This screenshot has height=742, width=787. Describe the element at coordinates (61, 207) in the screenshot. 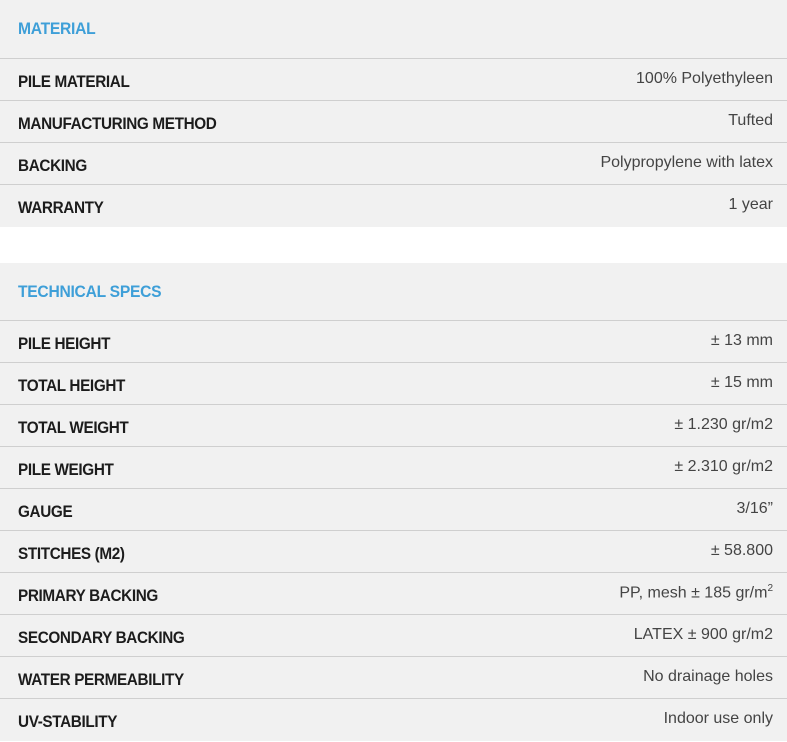

I see `spec-label: WARRANTY` at that location.